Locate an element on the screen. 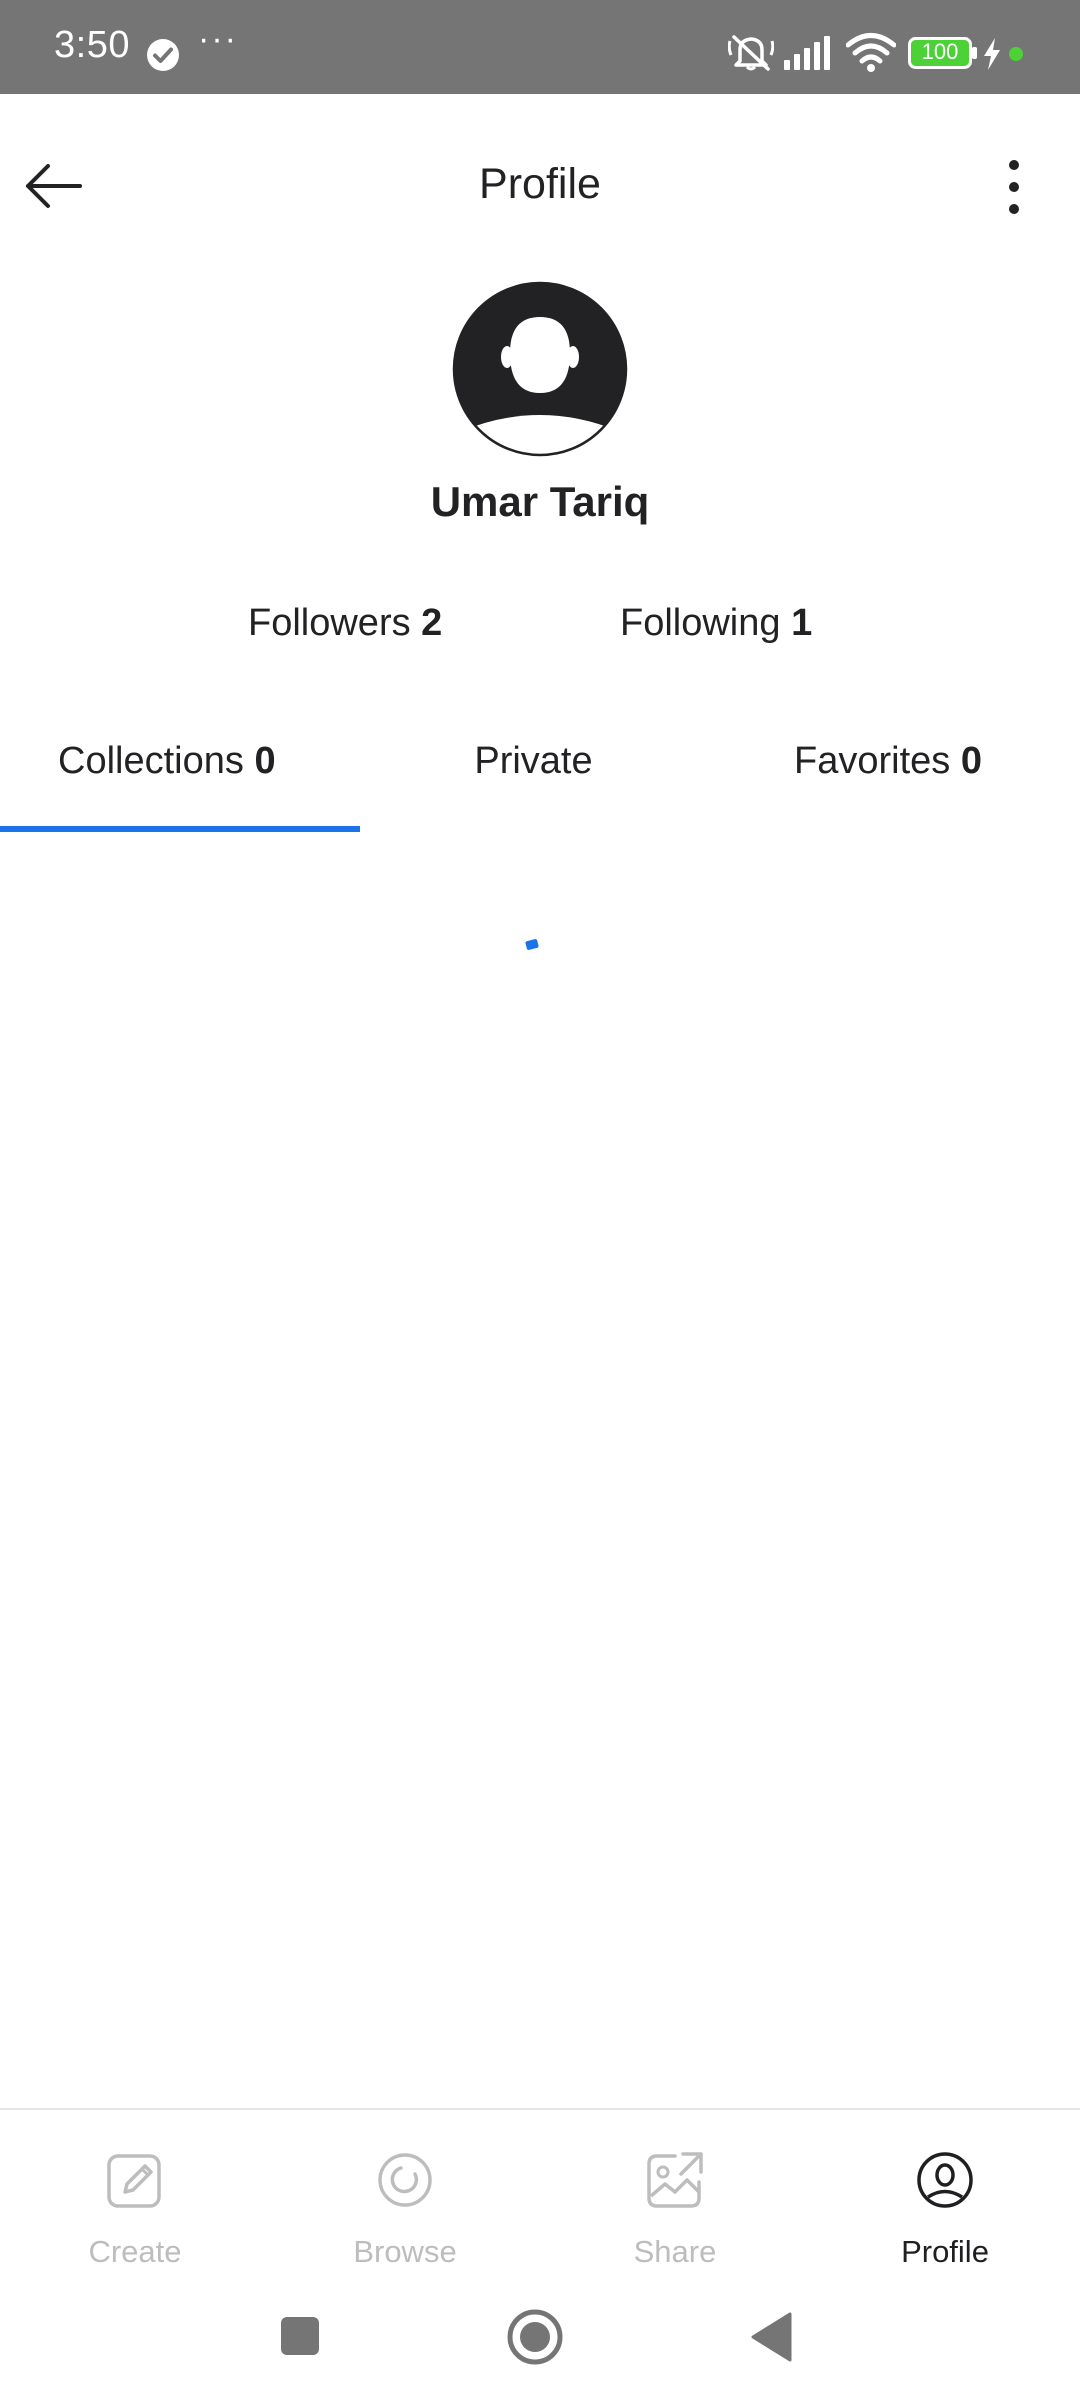 The width and height of the screenshot is (1080, 2400). followers-link: Followers 2 is located at coordinates (345, 623).